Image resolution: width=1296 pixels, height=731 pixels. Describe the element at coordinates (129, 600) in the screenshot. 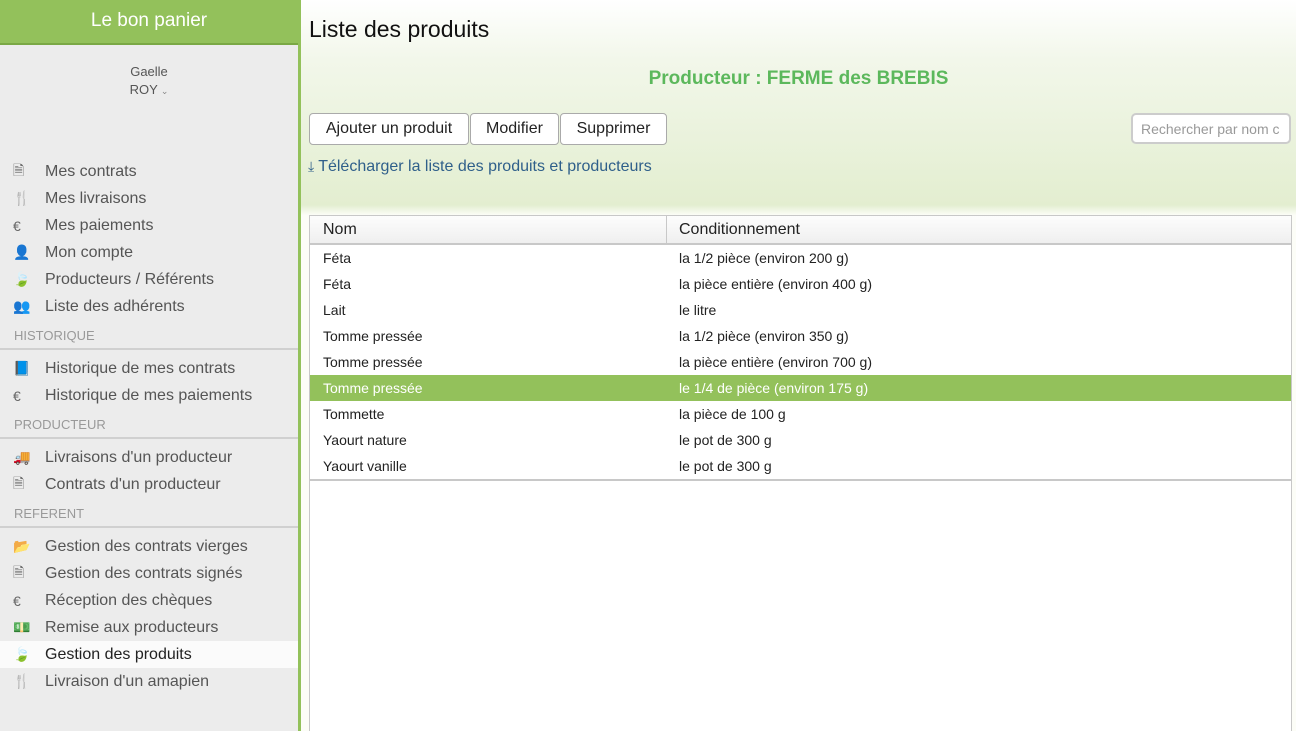

I see `sidebar-item-label: Réception des chèques` at that location.